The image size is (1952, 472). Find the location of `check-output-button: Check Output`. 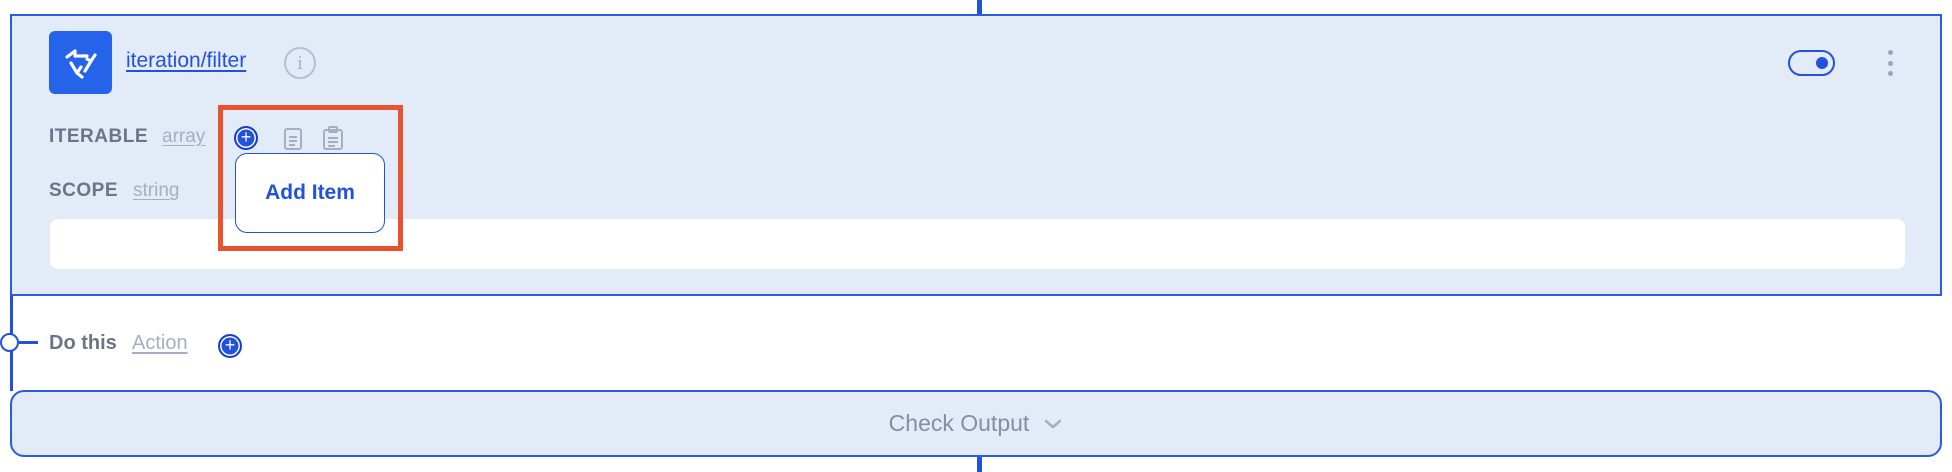

check-output-button: Check Output is located at coordinates (976, 423).